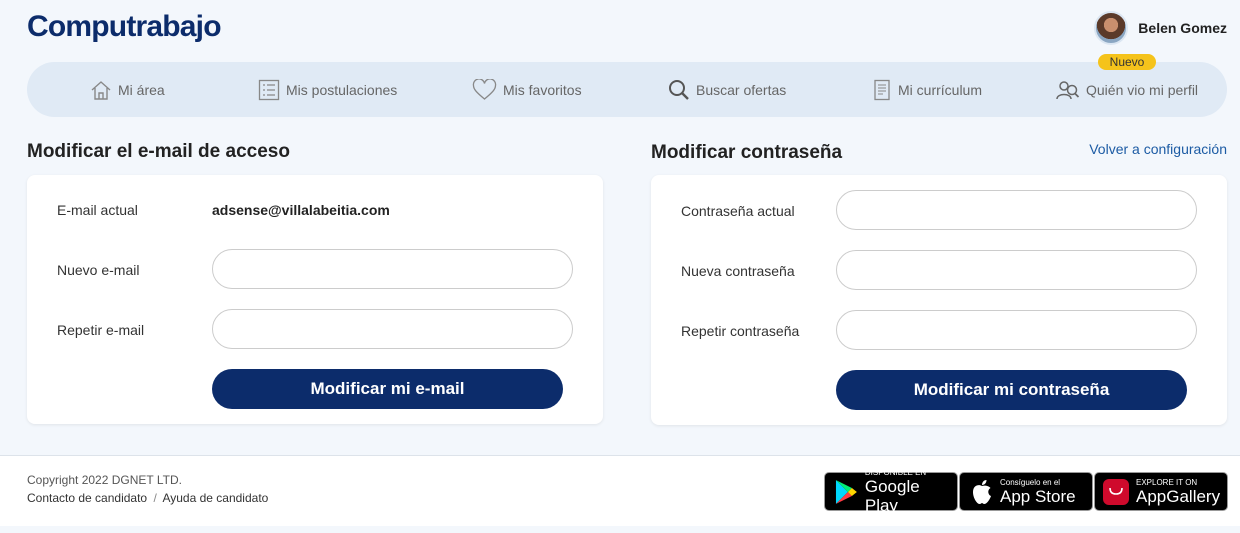 This screenshot has width=1240, height=533. I want to click on nav-item-mi-curriculum: Mi currículum, so click(927, 89).